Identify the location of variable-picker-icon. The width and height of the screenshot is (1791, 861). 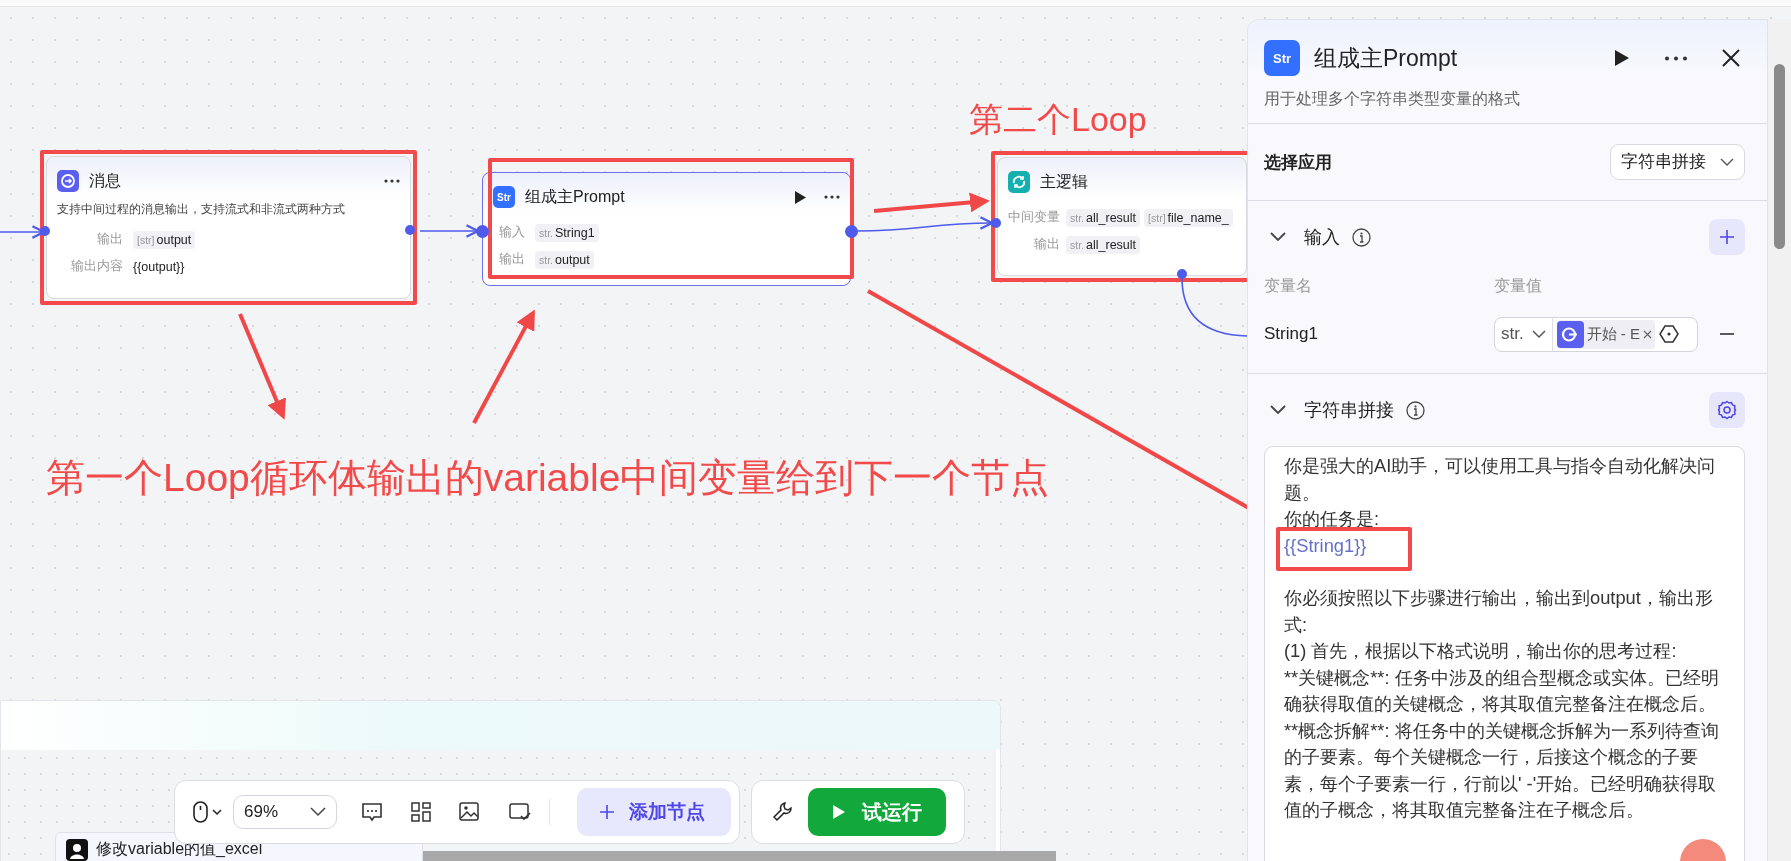
(1669, 334).